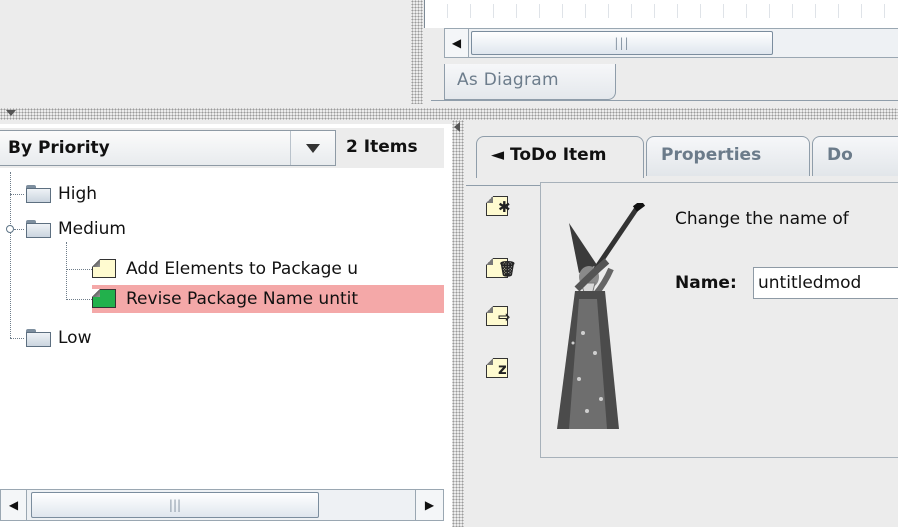 This screenshot has height=527, width=898. What do you see at coordinates (209, 52) in the screenshot?
I see `empty-pane` at bounding box center [209, 52].